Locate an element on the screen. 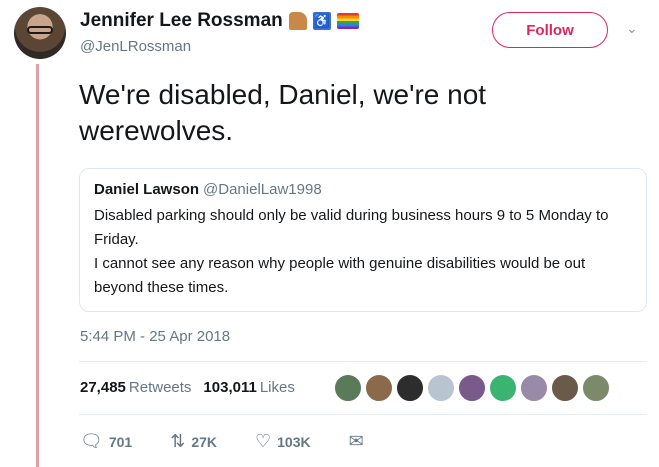 This screenshot has width=659, height=467. follow-button: Follow is located at coordinates (550, 30).